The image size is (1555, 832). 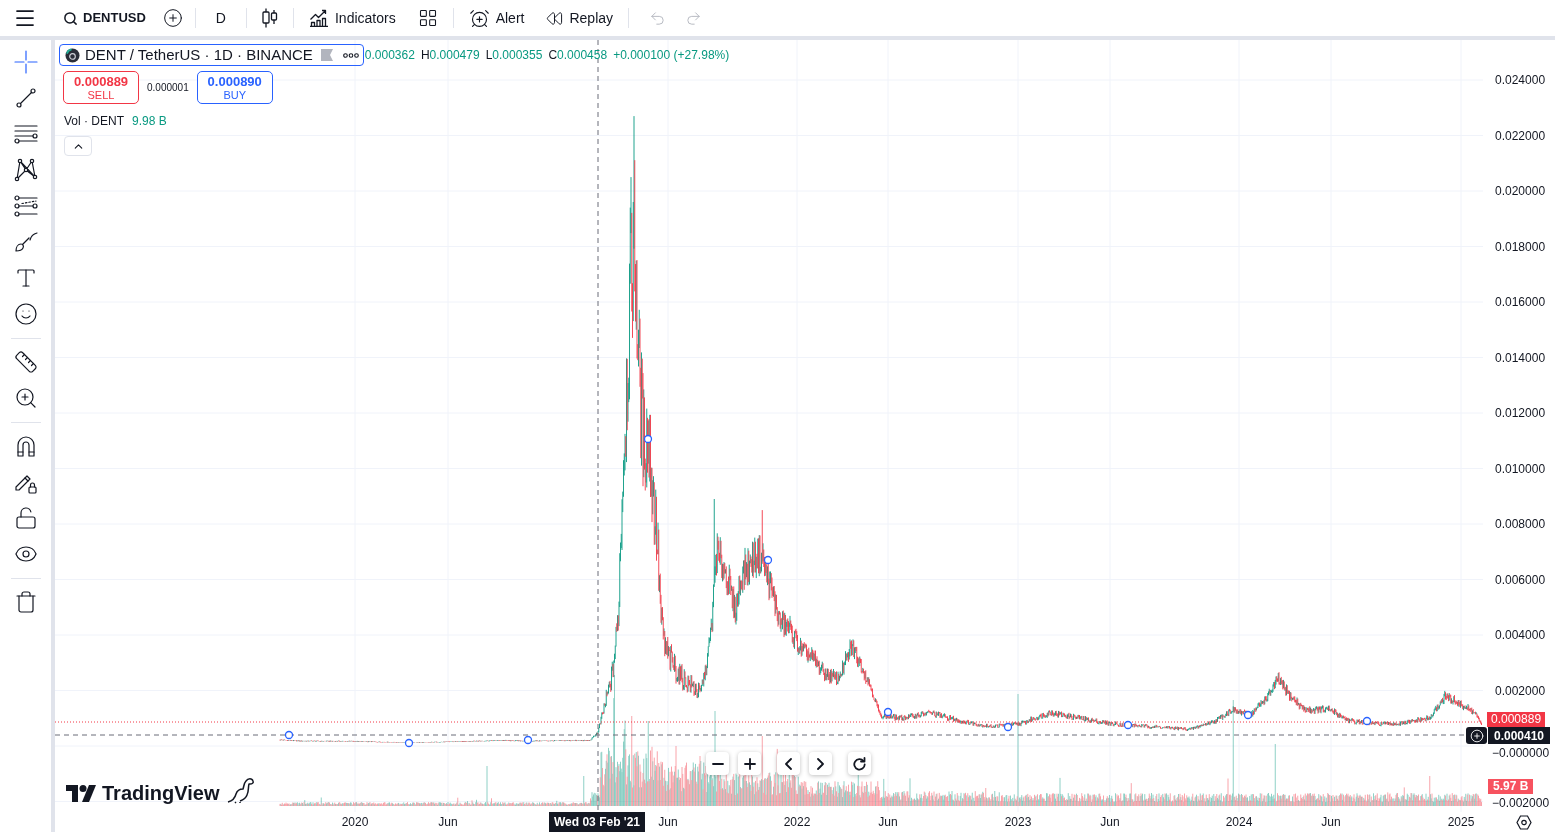 What do you see at coordinates (25, 362) in the screenshot?
I see `ruler-icon` at bounding box center [25, 362].